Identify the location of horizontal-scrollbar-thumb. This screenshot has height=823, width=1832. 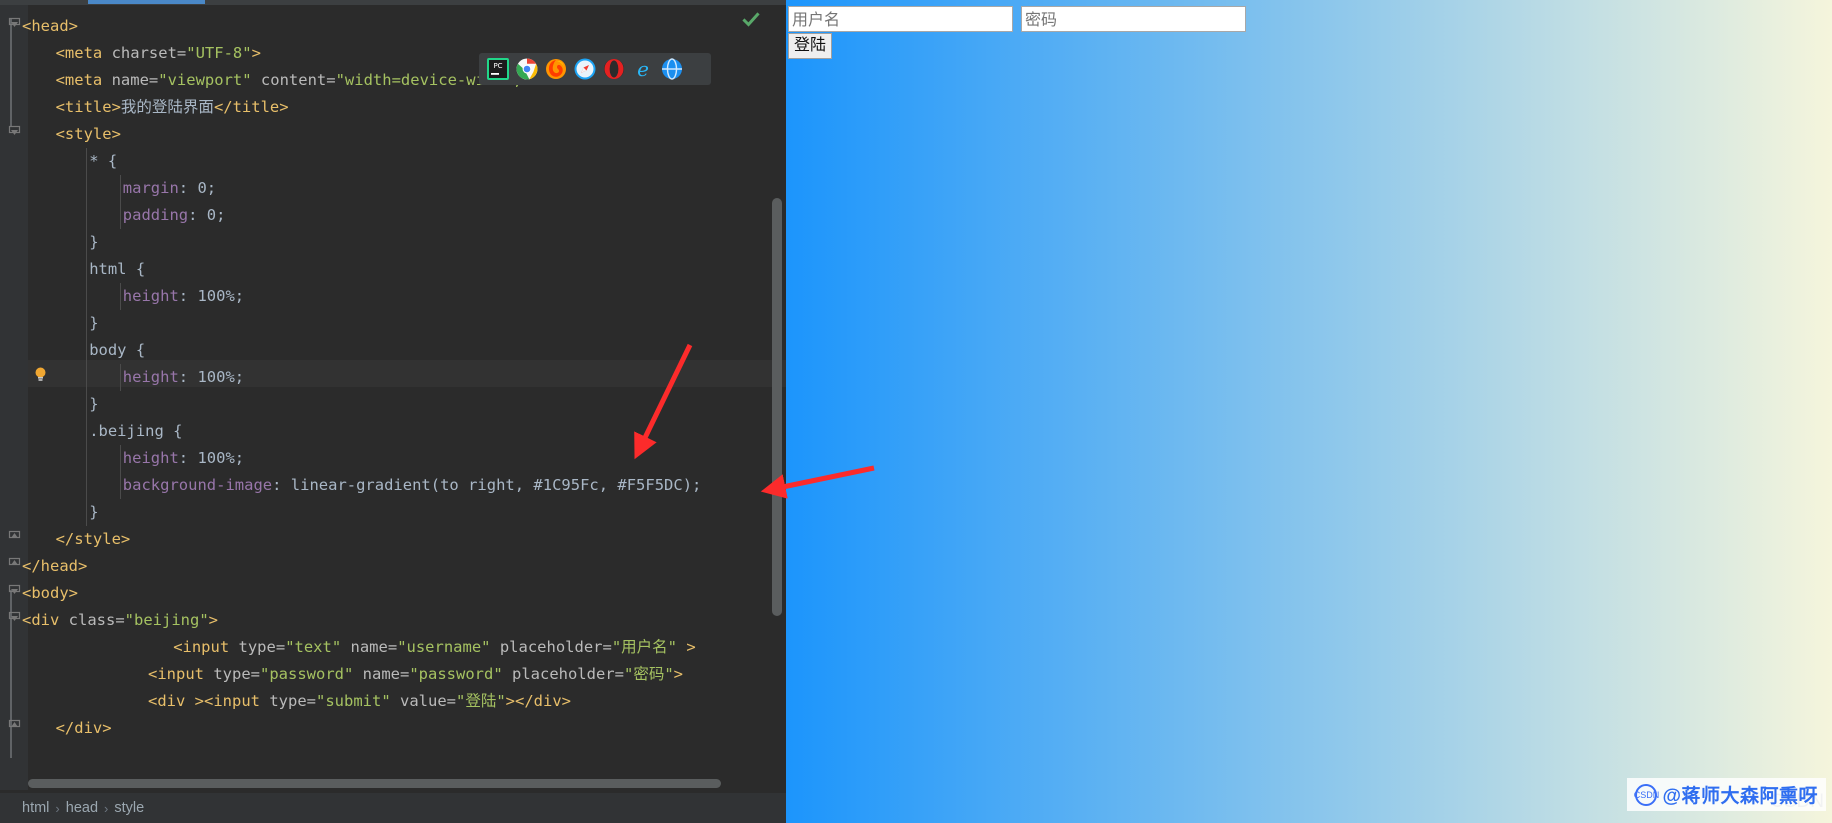
(374, 783).